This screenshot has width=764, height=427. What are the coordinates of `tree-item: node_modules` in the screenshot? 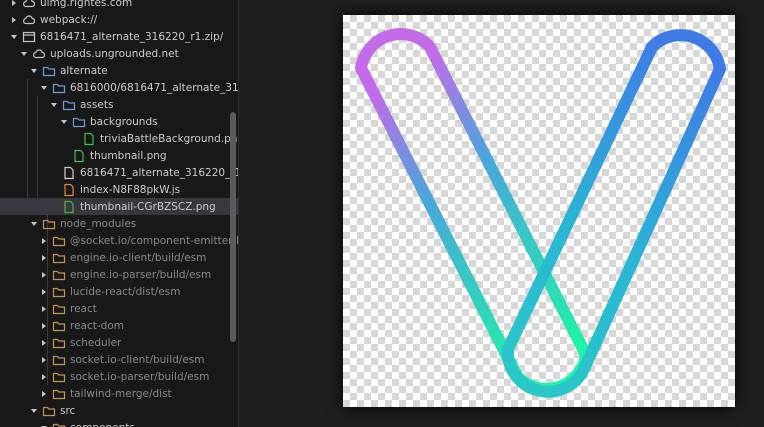 It's located at (119, 223).